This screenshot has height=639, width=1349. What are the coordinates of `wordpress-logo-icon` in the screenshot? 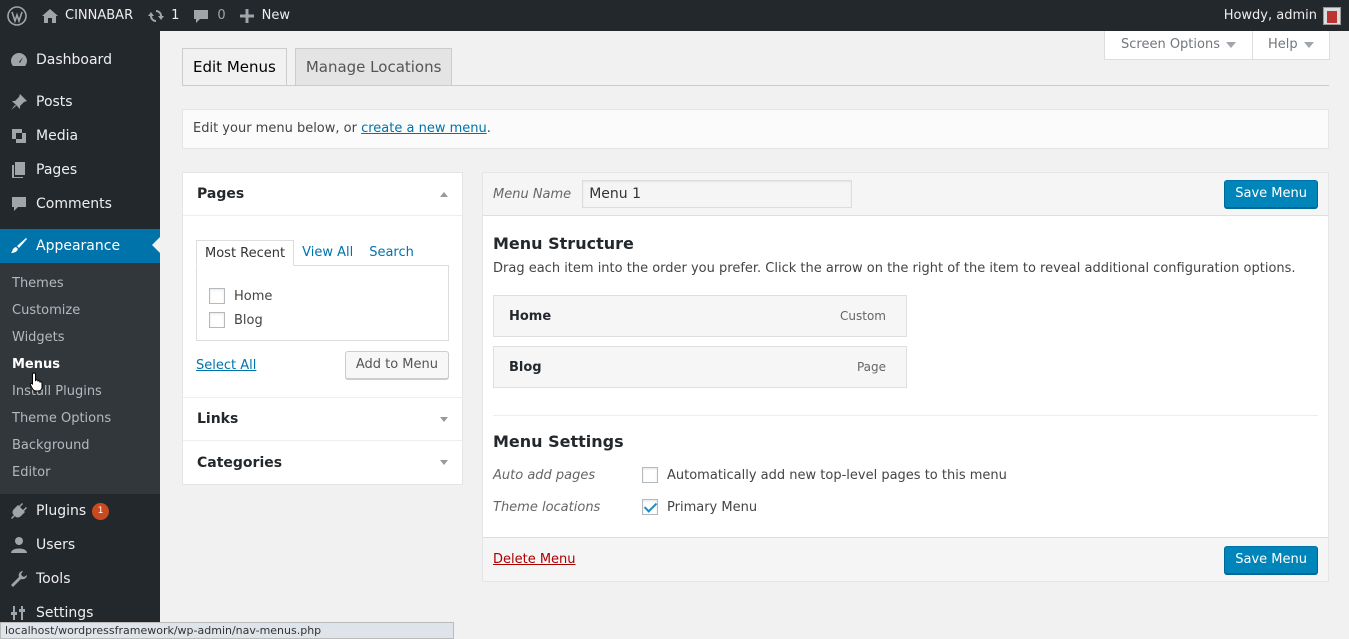 It's located at (17, 15).